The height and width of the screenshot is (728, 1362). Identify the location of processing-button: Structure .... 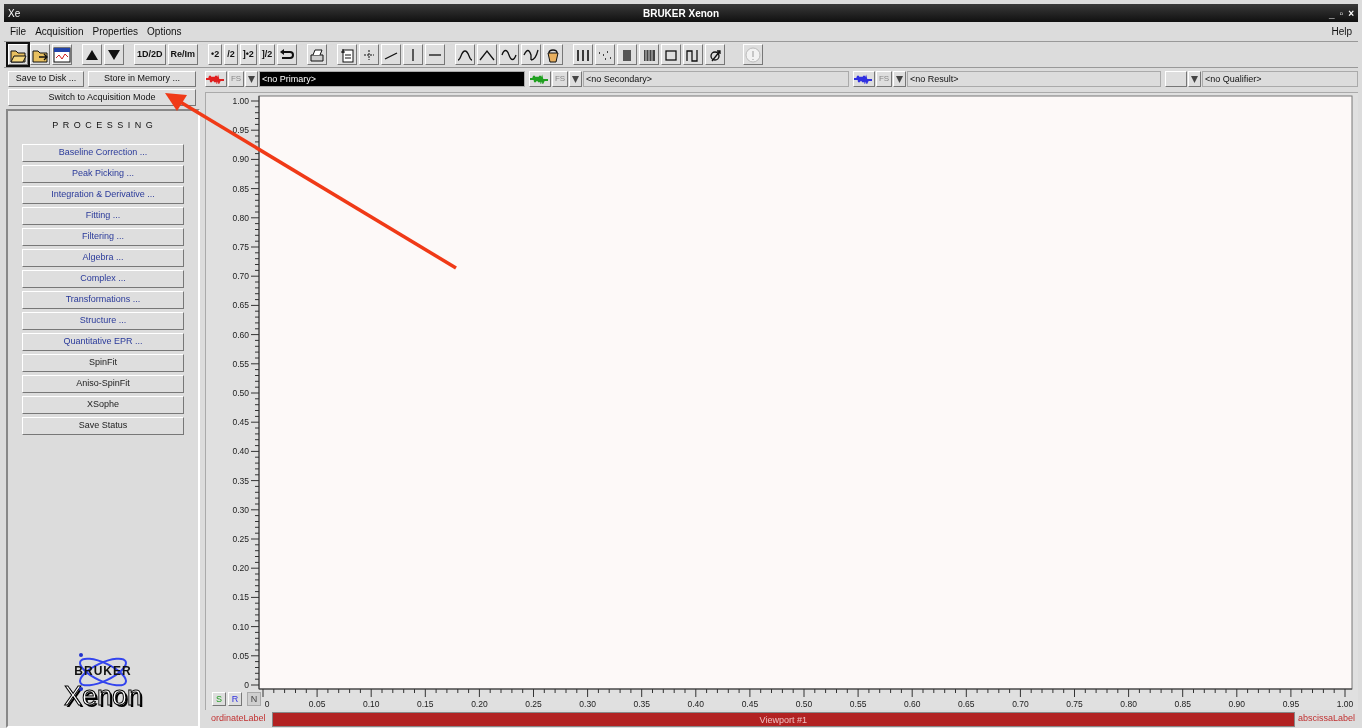
(103, 320).